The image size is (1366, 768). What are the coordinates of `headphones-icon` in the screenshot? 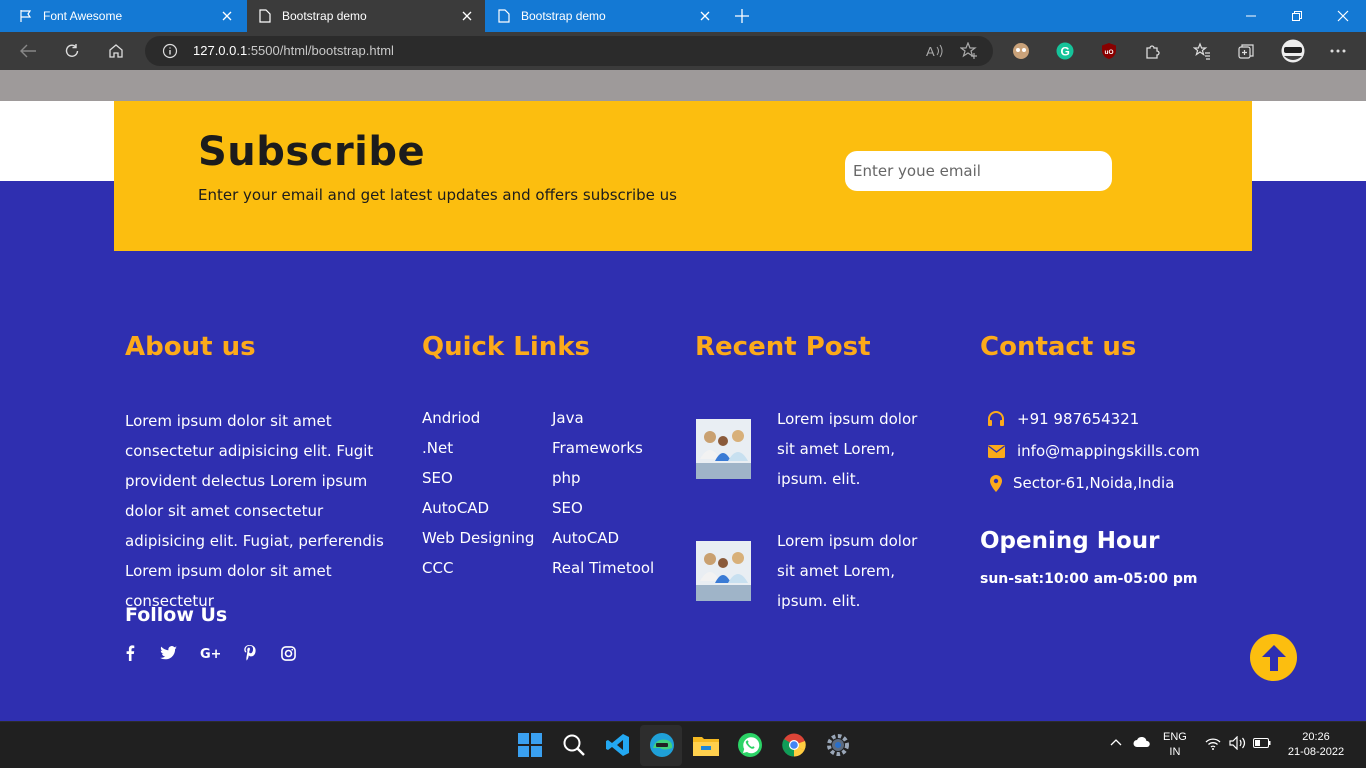 It's located at (996, 419).